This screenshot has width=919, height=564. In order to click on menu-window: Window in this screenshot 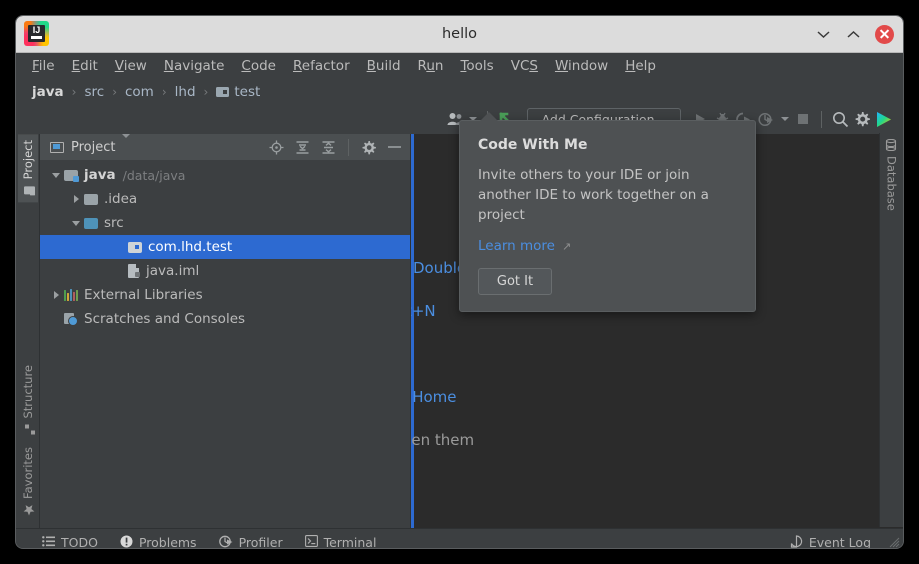, I will do `click(581, 66)`.